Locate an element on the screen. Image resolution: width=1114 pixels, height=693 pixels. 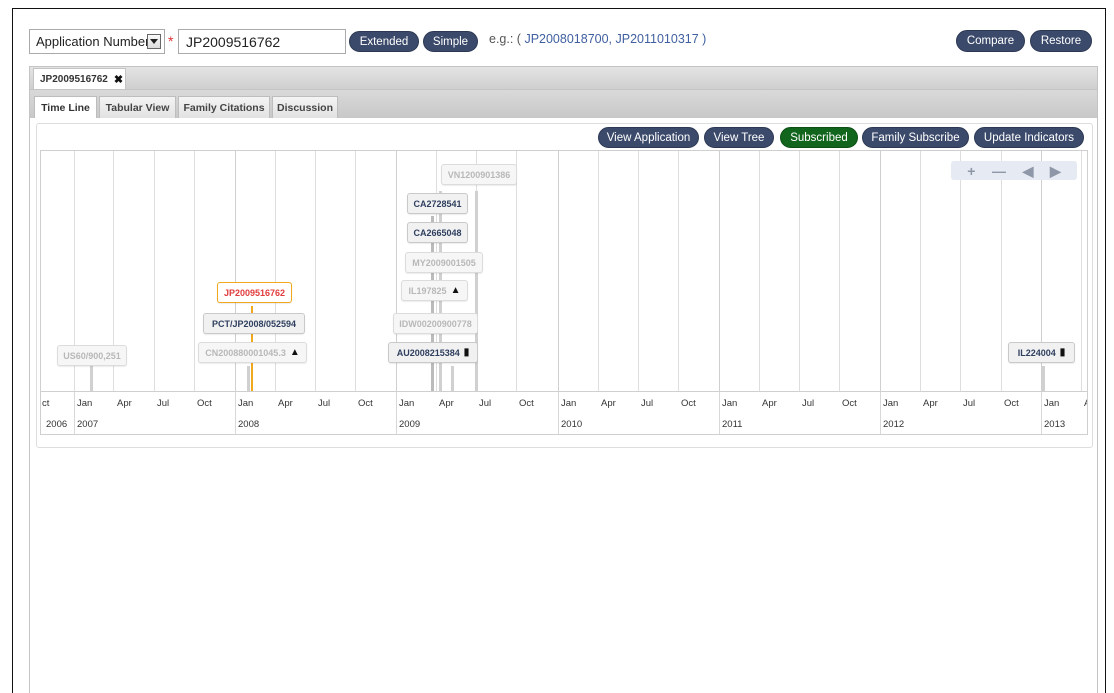
year-label: 2009 is located at coordinates (410, 424).